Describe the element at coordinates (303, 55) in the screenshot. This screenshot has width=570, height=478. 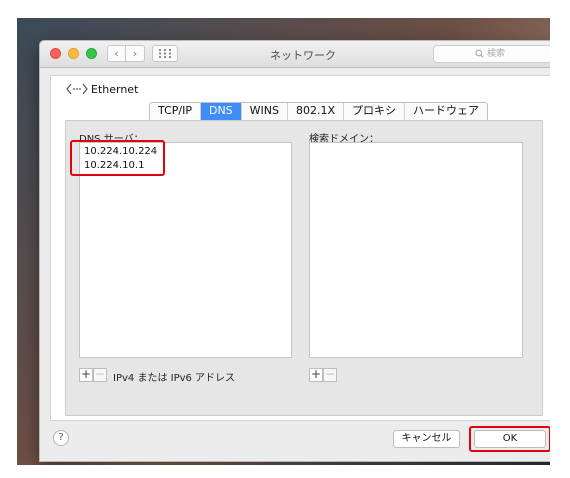
I see `window-title: ネットワーク` at that location.